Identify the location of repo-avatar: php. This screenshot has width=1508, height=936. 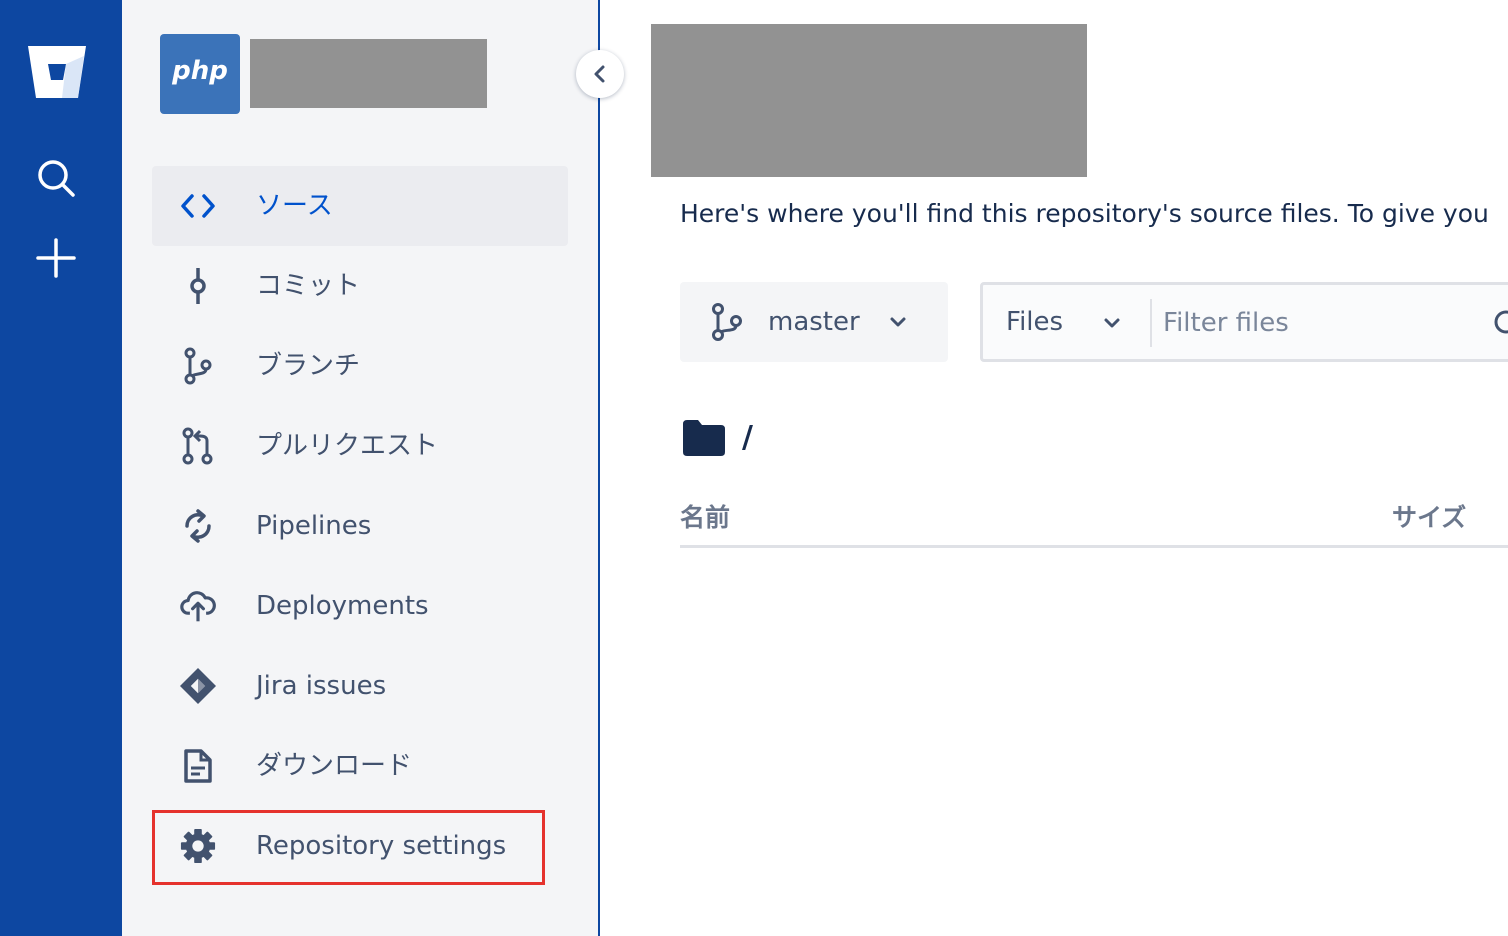
(221, 74).